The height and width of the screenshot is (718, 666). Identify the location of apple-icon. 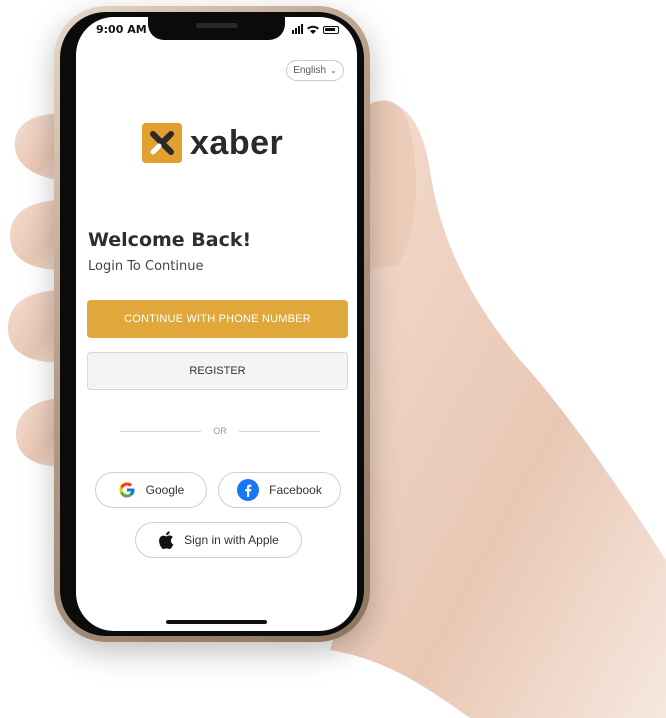
(166, 540).